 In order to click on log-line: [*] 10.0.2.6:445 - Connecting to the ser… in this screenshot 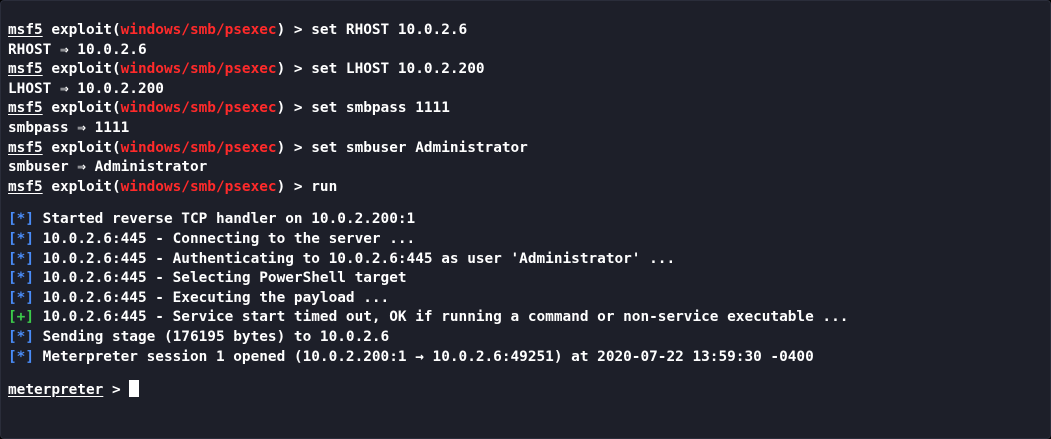, I will do `click(529, 240)`.